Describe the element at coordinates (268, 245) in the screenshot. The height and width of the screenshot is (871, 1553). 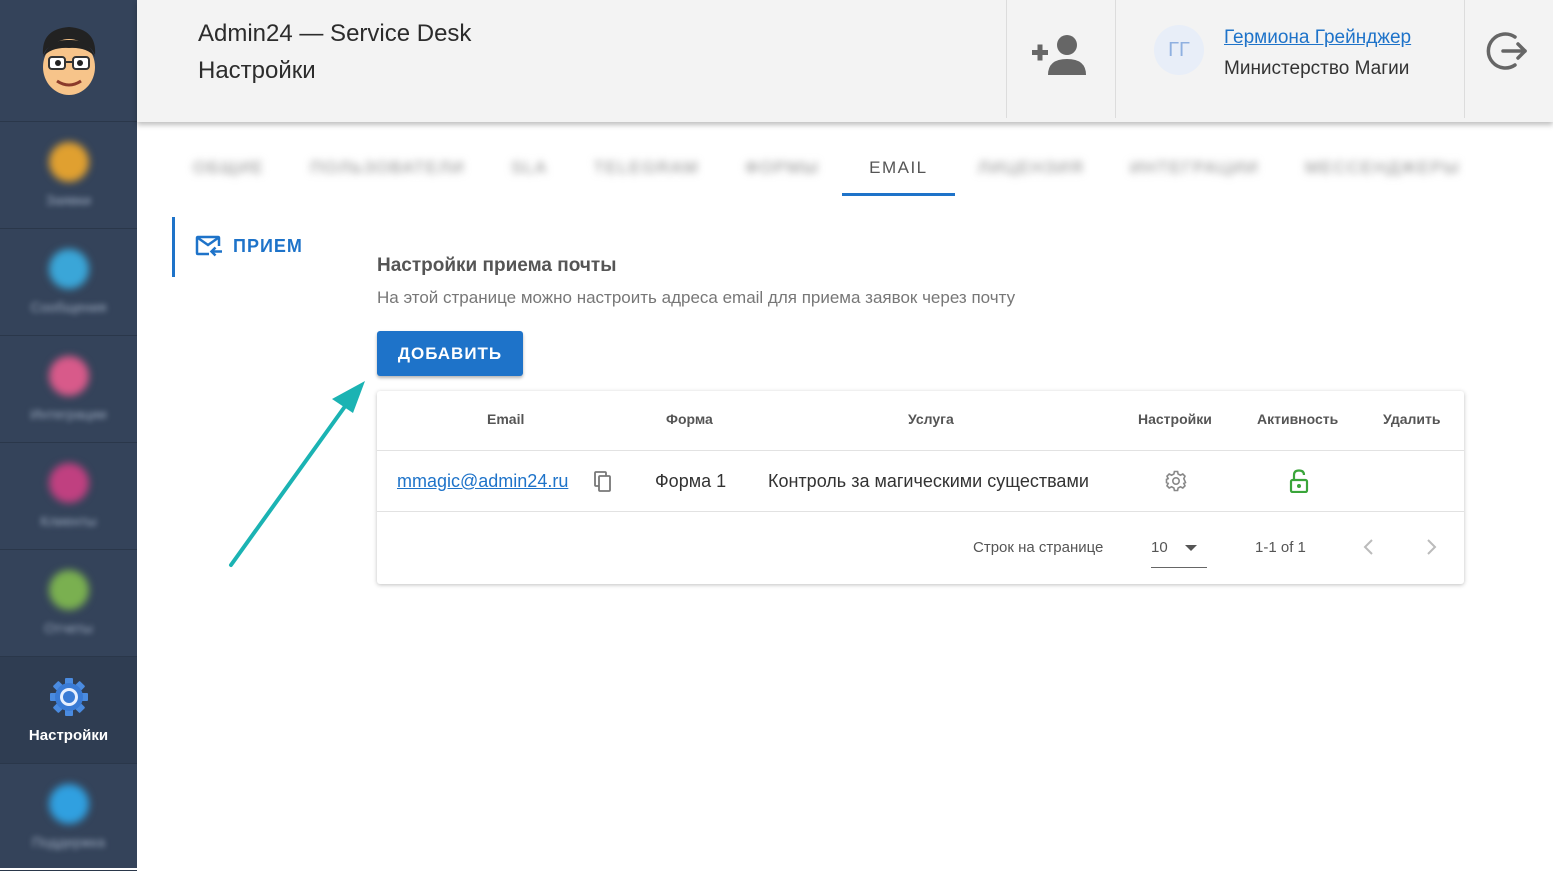
I see `sub-nav-label: ПРИЕМ` at that location.